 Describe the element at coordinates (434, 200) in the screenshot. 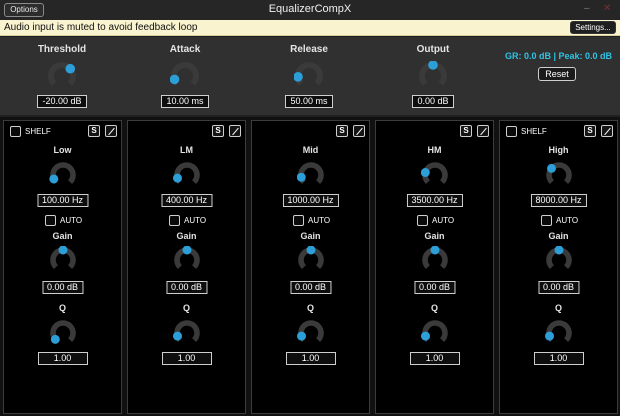

I see `frequency-value: 3500.00 Hz` at that location.